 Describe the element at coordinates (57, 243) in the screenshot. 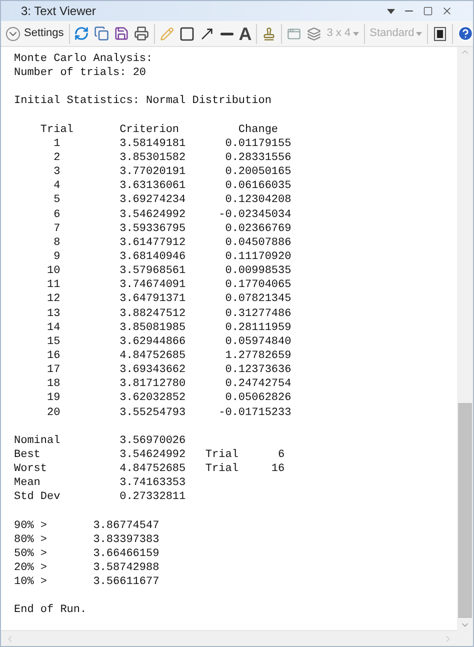

I see `table-cell: 8` at that location.